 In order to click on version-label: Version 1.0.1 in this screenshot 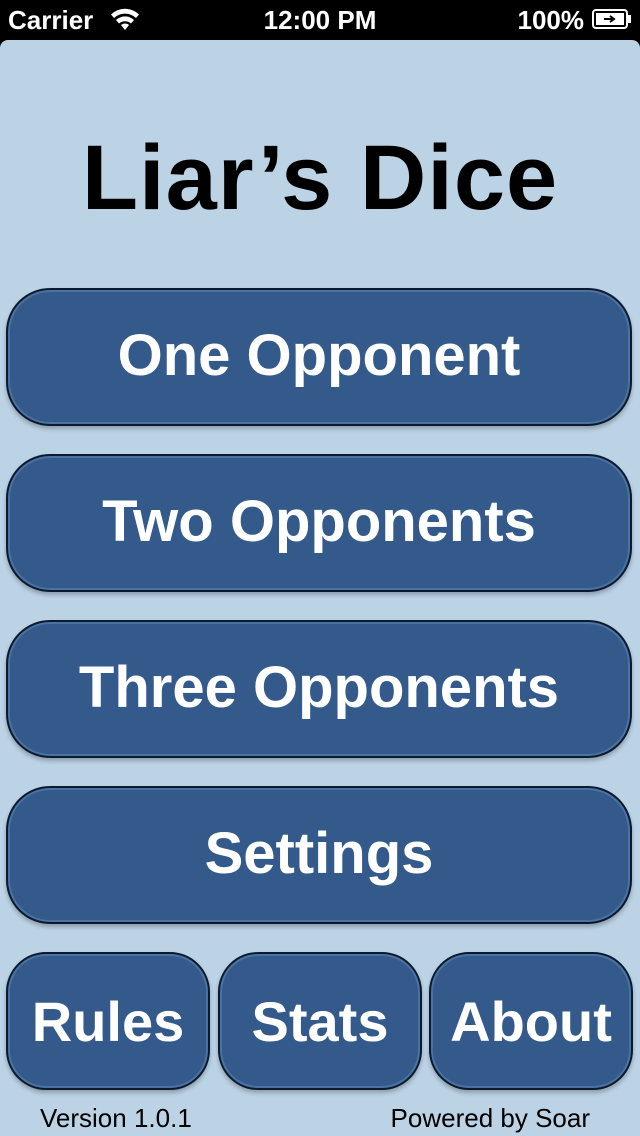, I will do `click(116, 1118)`.